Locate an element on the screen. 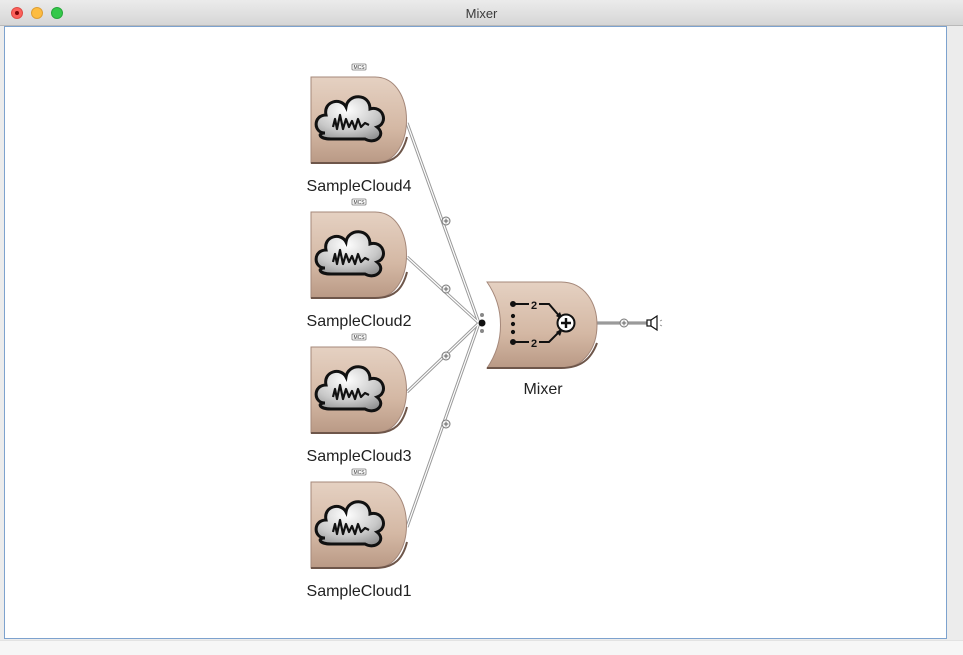 The width and height of the screenshot is (963, 655). node-label: SampleCloud4 is located at coordinates (359, 186).